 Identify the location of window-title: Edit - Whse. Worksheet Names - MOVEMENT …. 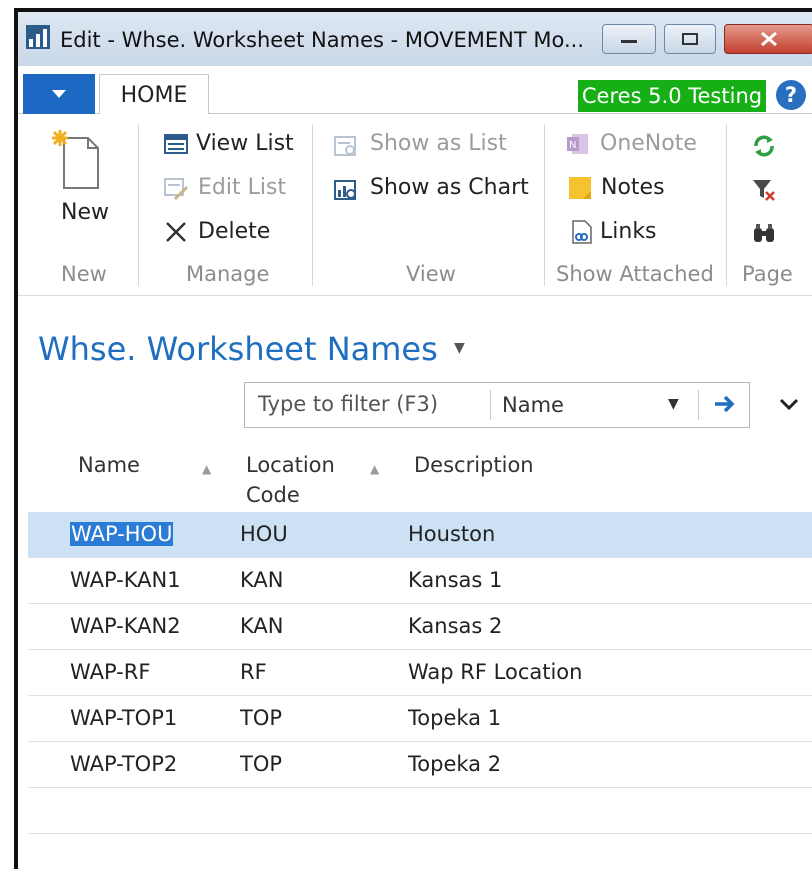
(322, 40).